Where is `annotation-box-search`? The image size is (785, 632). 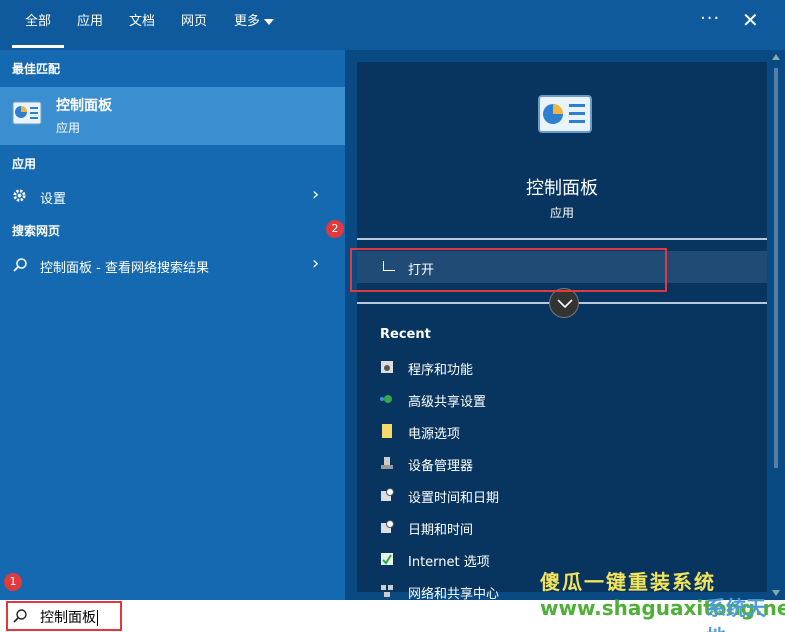 annotation-box-search is located at coordinates (64, 616).